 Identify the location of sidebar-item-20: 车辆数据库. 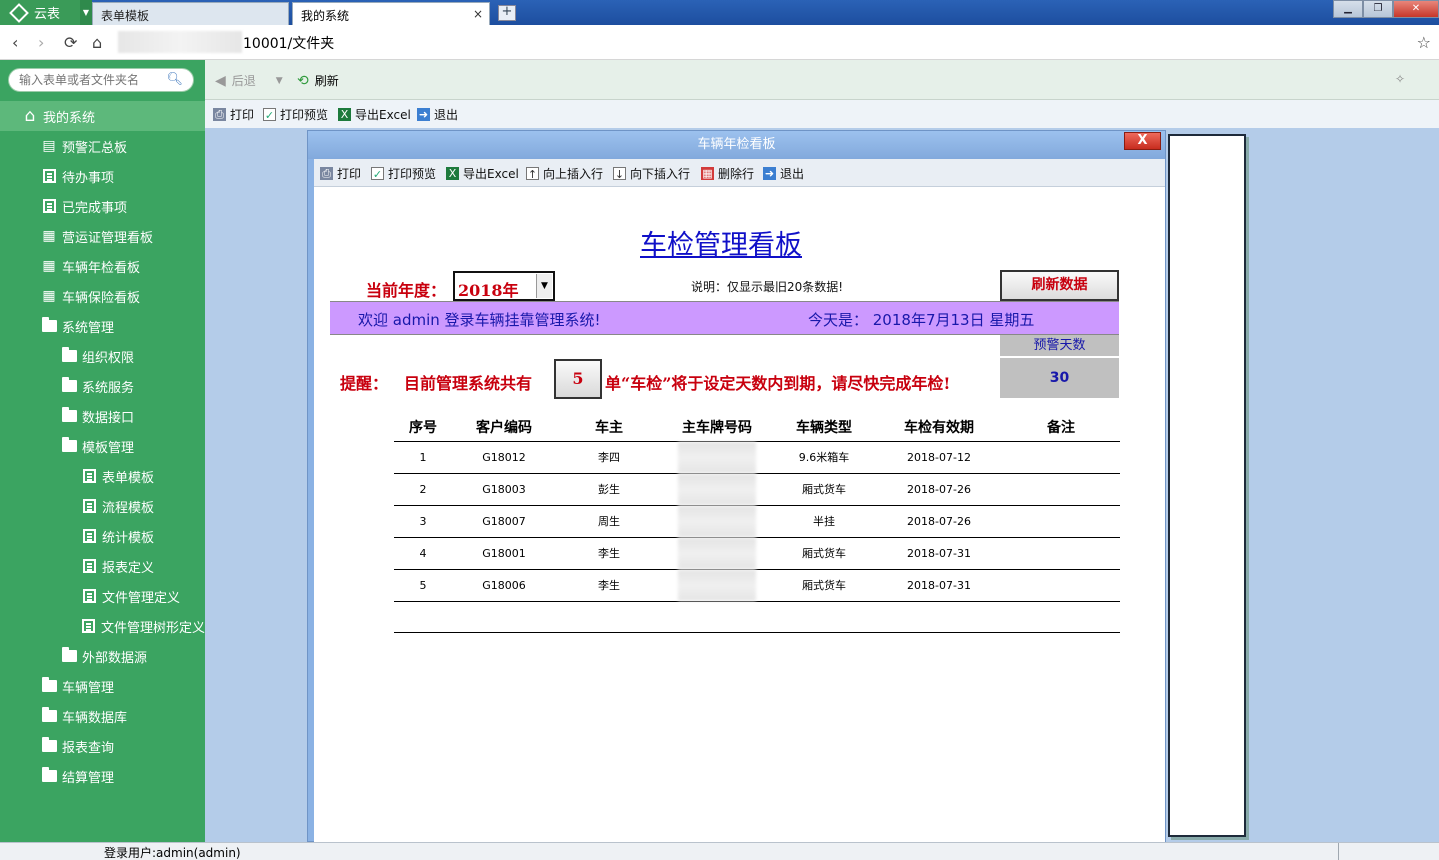
(102, 716).